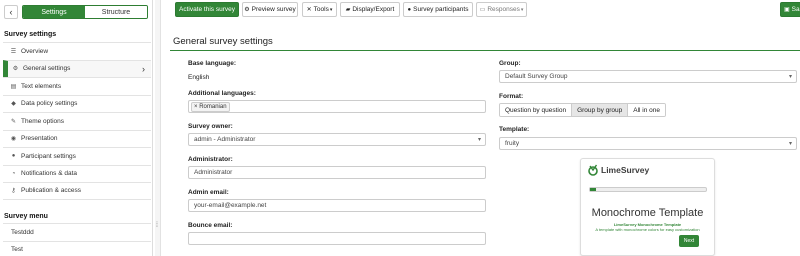 The width and height of the screenshot is (800, 256). Describe the element at coordinates (199, 77) in the screenshot. I see `base-language-value: English` at that location.